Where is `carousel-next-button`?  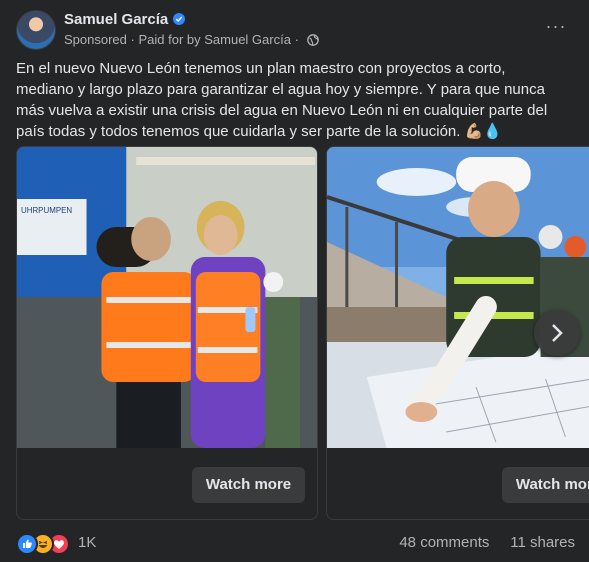
carousel-next-button is located at coordinates (557, 333).